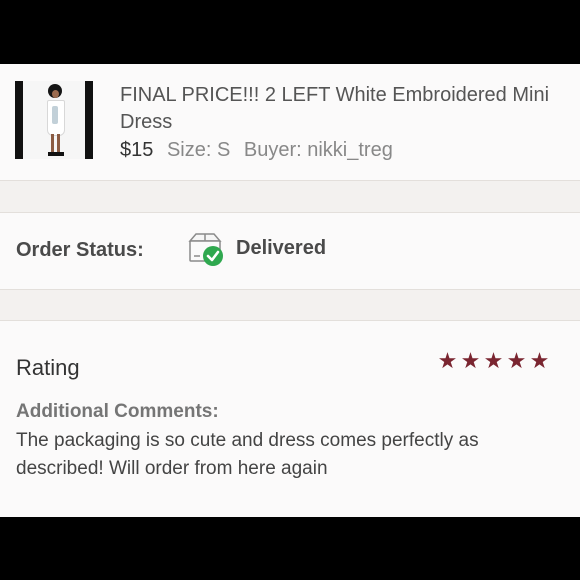 The height and width of the screenshot is (580, 580). I want to click on order-status-value: Delivered, so click(281, 248).